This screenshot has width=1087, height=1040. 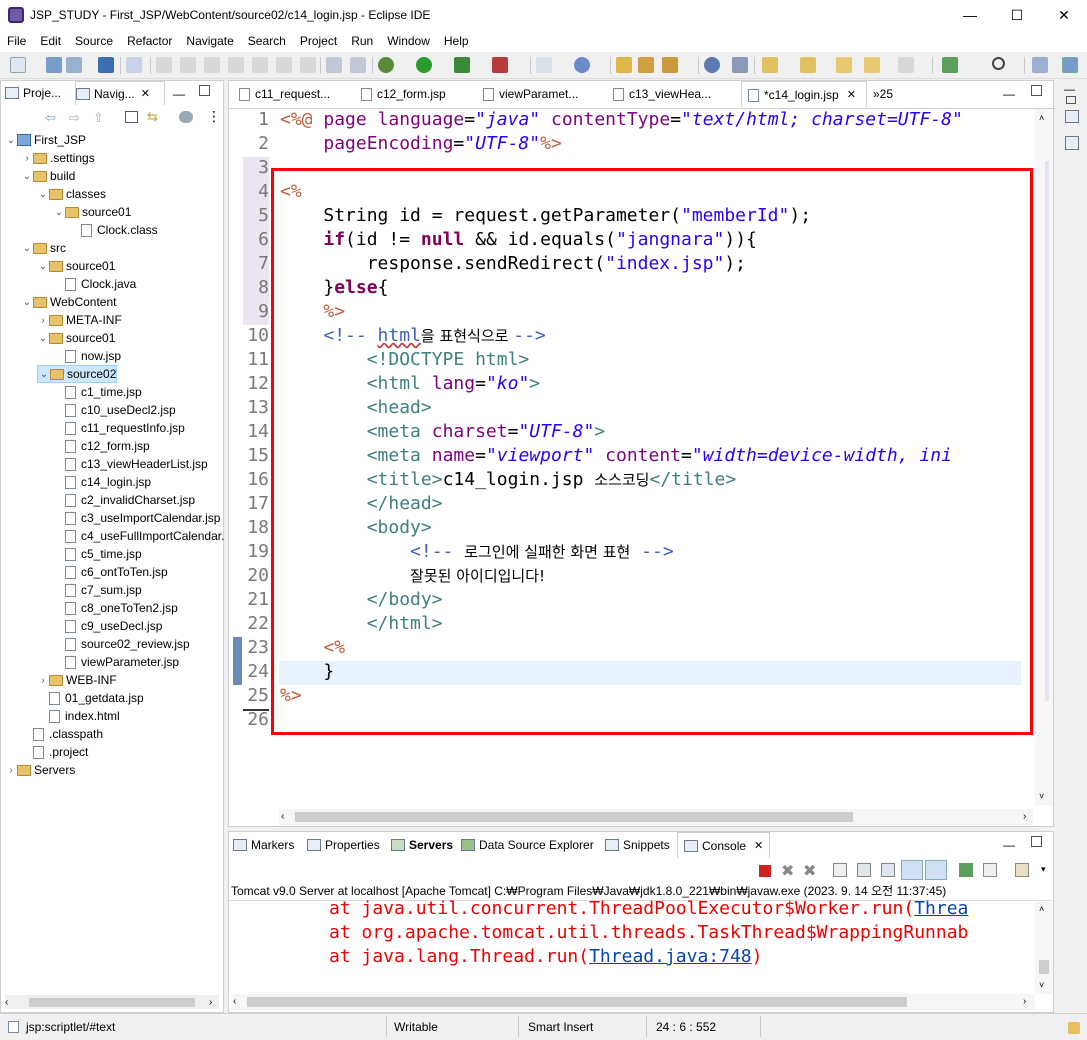 I want to click on editor-vertical-scrollbar: ˄ ˅, so click(x=1044, y=457).